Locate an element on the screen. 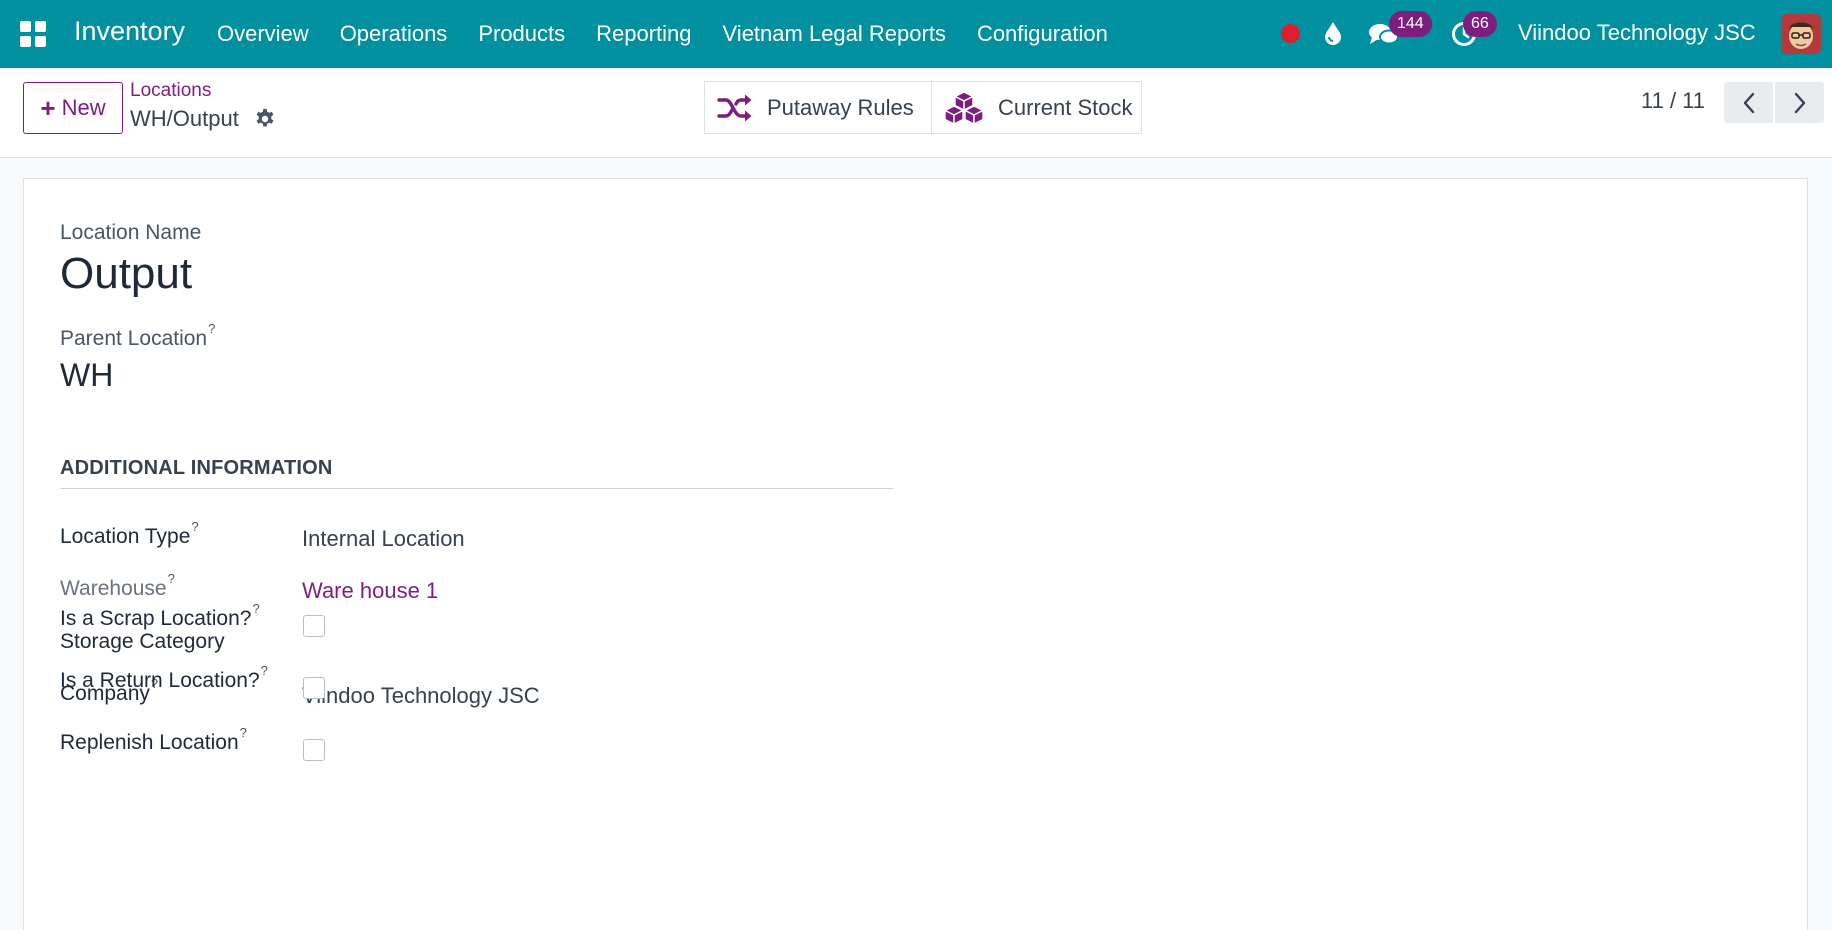 The height and width of the screenshot is (930, 1832). breadcrumb-parent-link: Locations is located at coordinates (170, 91).